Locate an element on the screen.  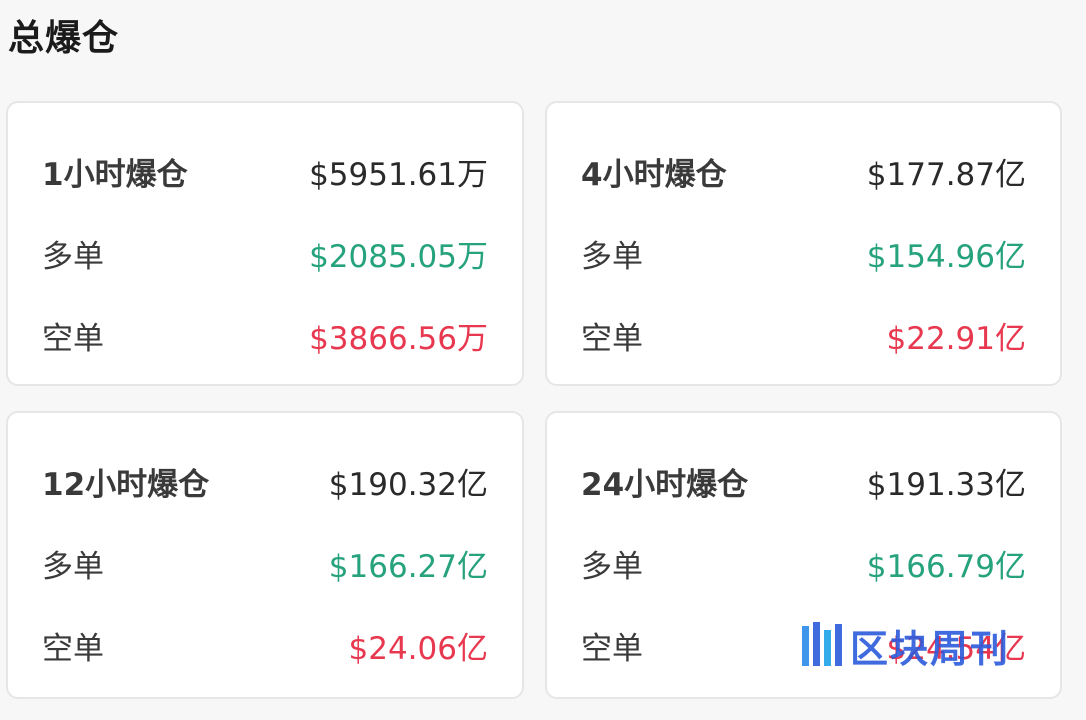
total-value: $177.87亿 is located at coordinates (946, 174).